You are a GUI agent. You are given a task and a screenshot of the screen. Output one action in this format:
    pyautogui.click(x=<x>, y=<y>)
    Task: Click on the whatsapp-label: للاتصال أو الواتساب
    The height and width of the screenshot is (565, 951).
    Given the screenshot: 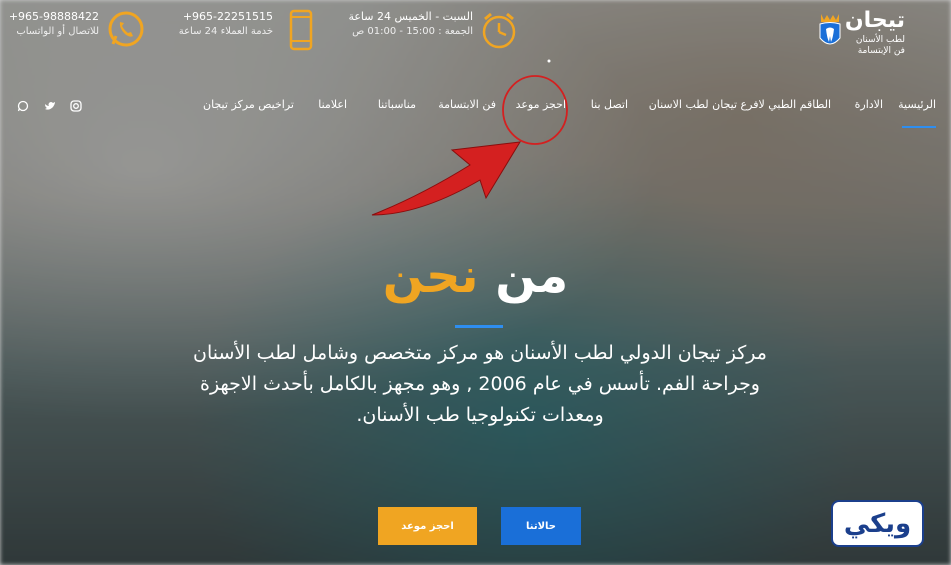 What is the action you would take?
    pyautogui.click(x=57, y=31)
    